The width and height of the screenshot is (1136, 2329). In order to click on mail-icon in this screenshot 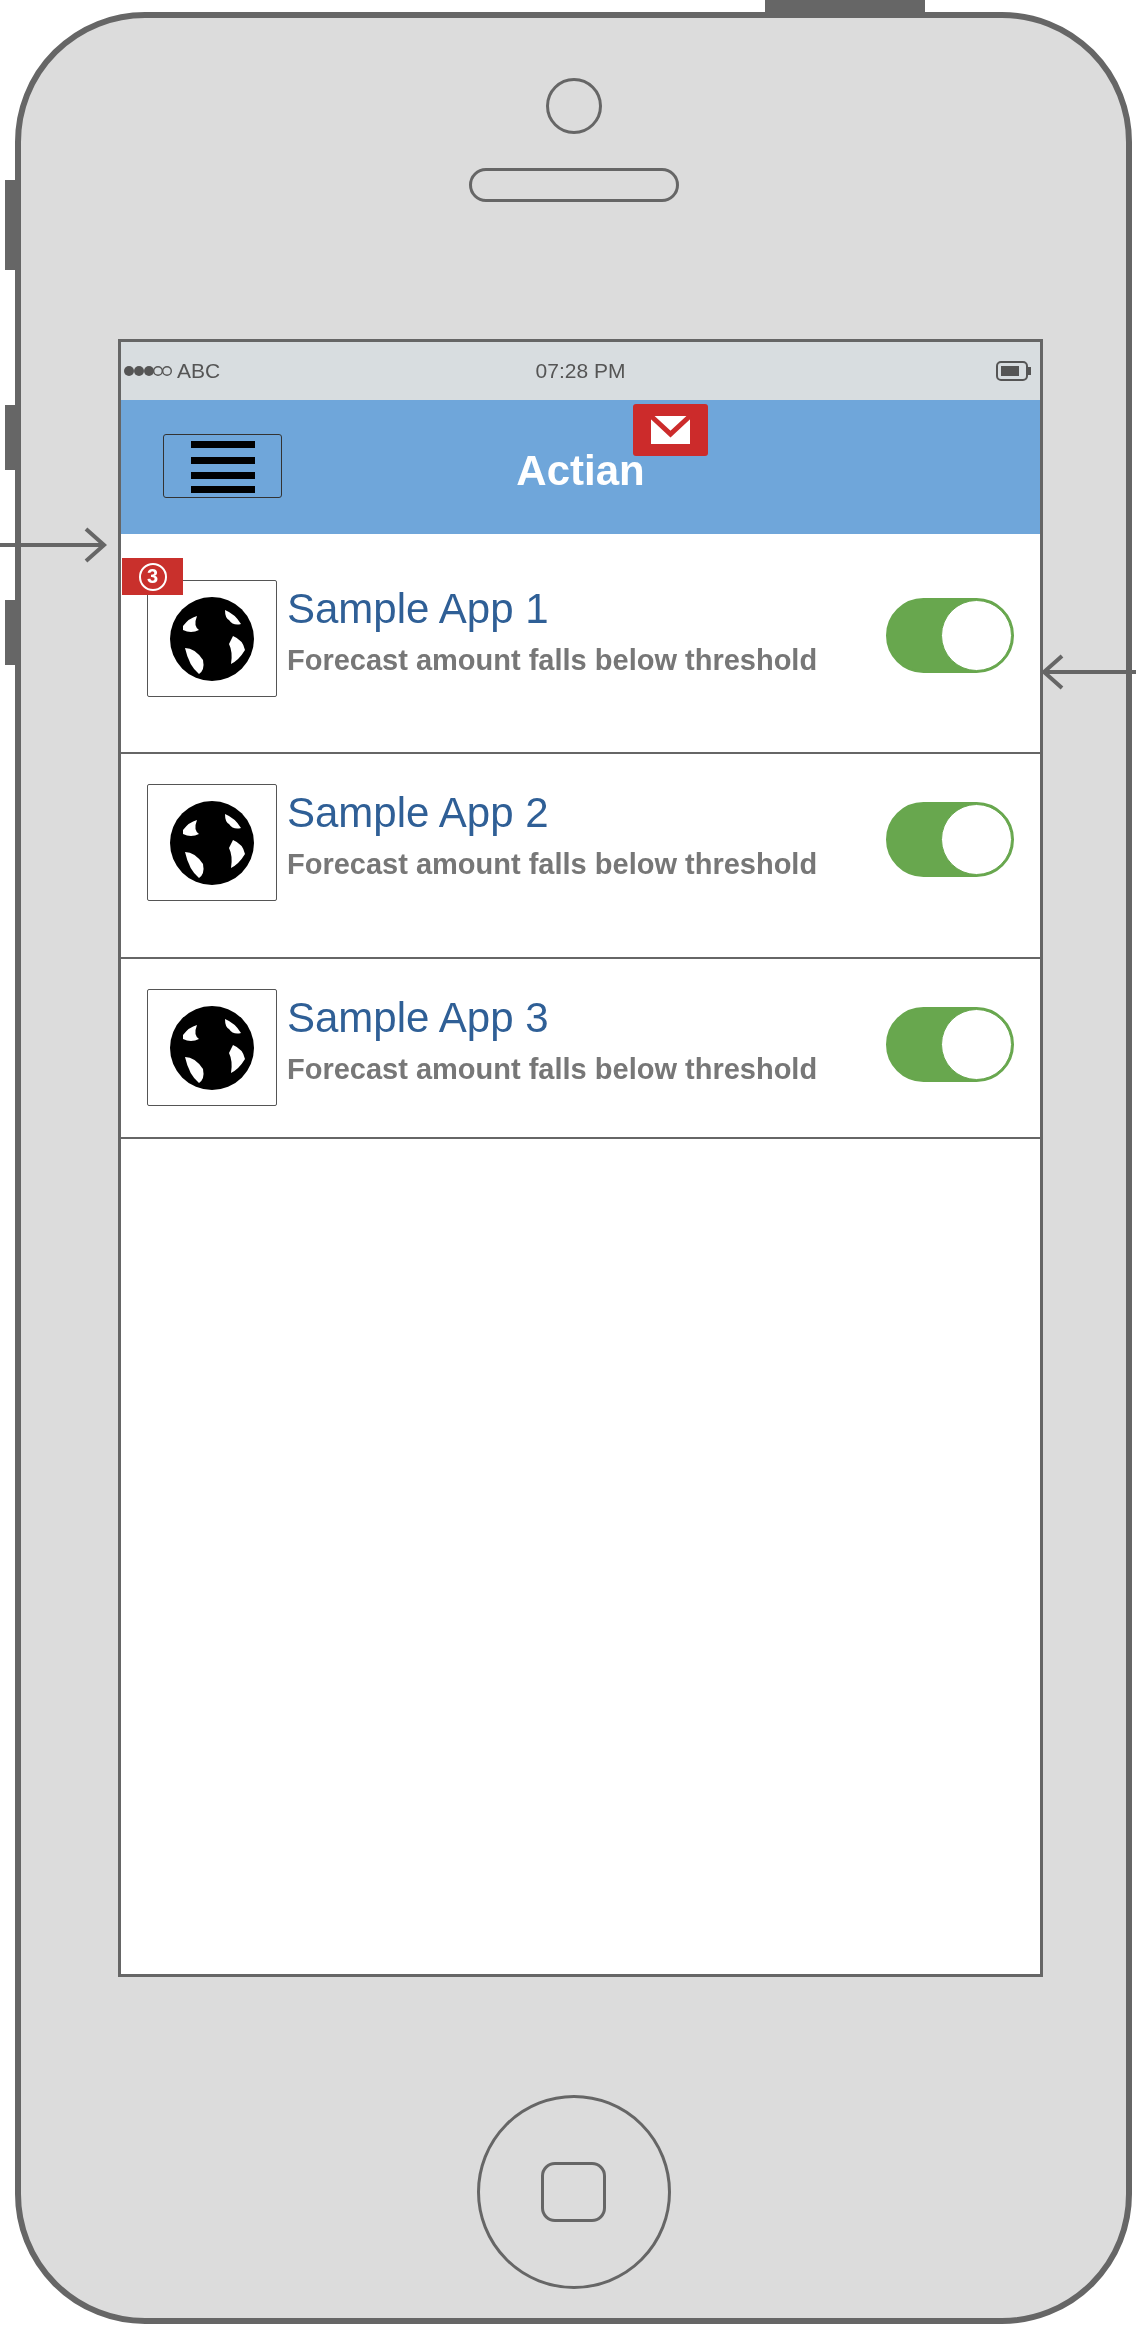, I will do `click(670, 430)`.